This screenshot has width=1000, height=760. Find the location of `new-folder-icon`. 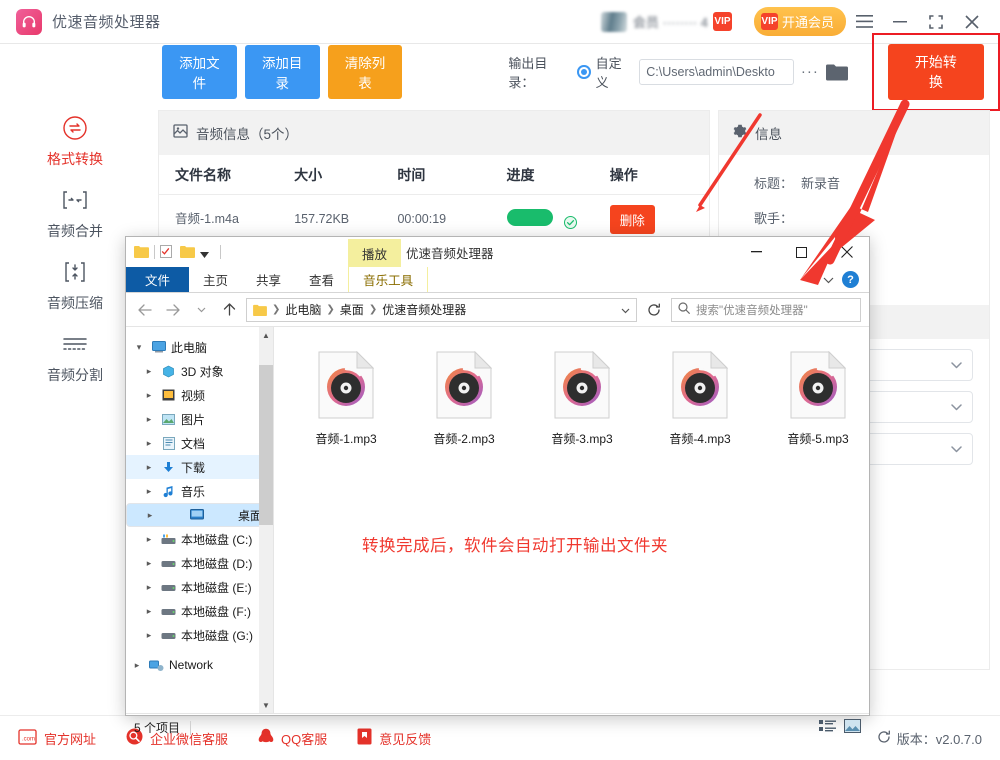

new-folder-icon is located at coordinates (187, 252).